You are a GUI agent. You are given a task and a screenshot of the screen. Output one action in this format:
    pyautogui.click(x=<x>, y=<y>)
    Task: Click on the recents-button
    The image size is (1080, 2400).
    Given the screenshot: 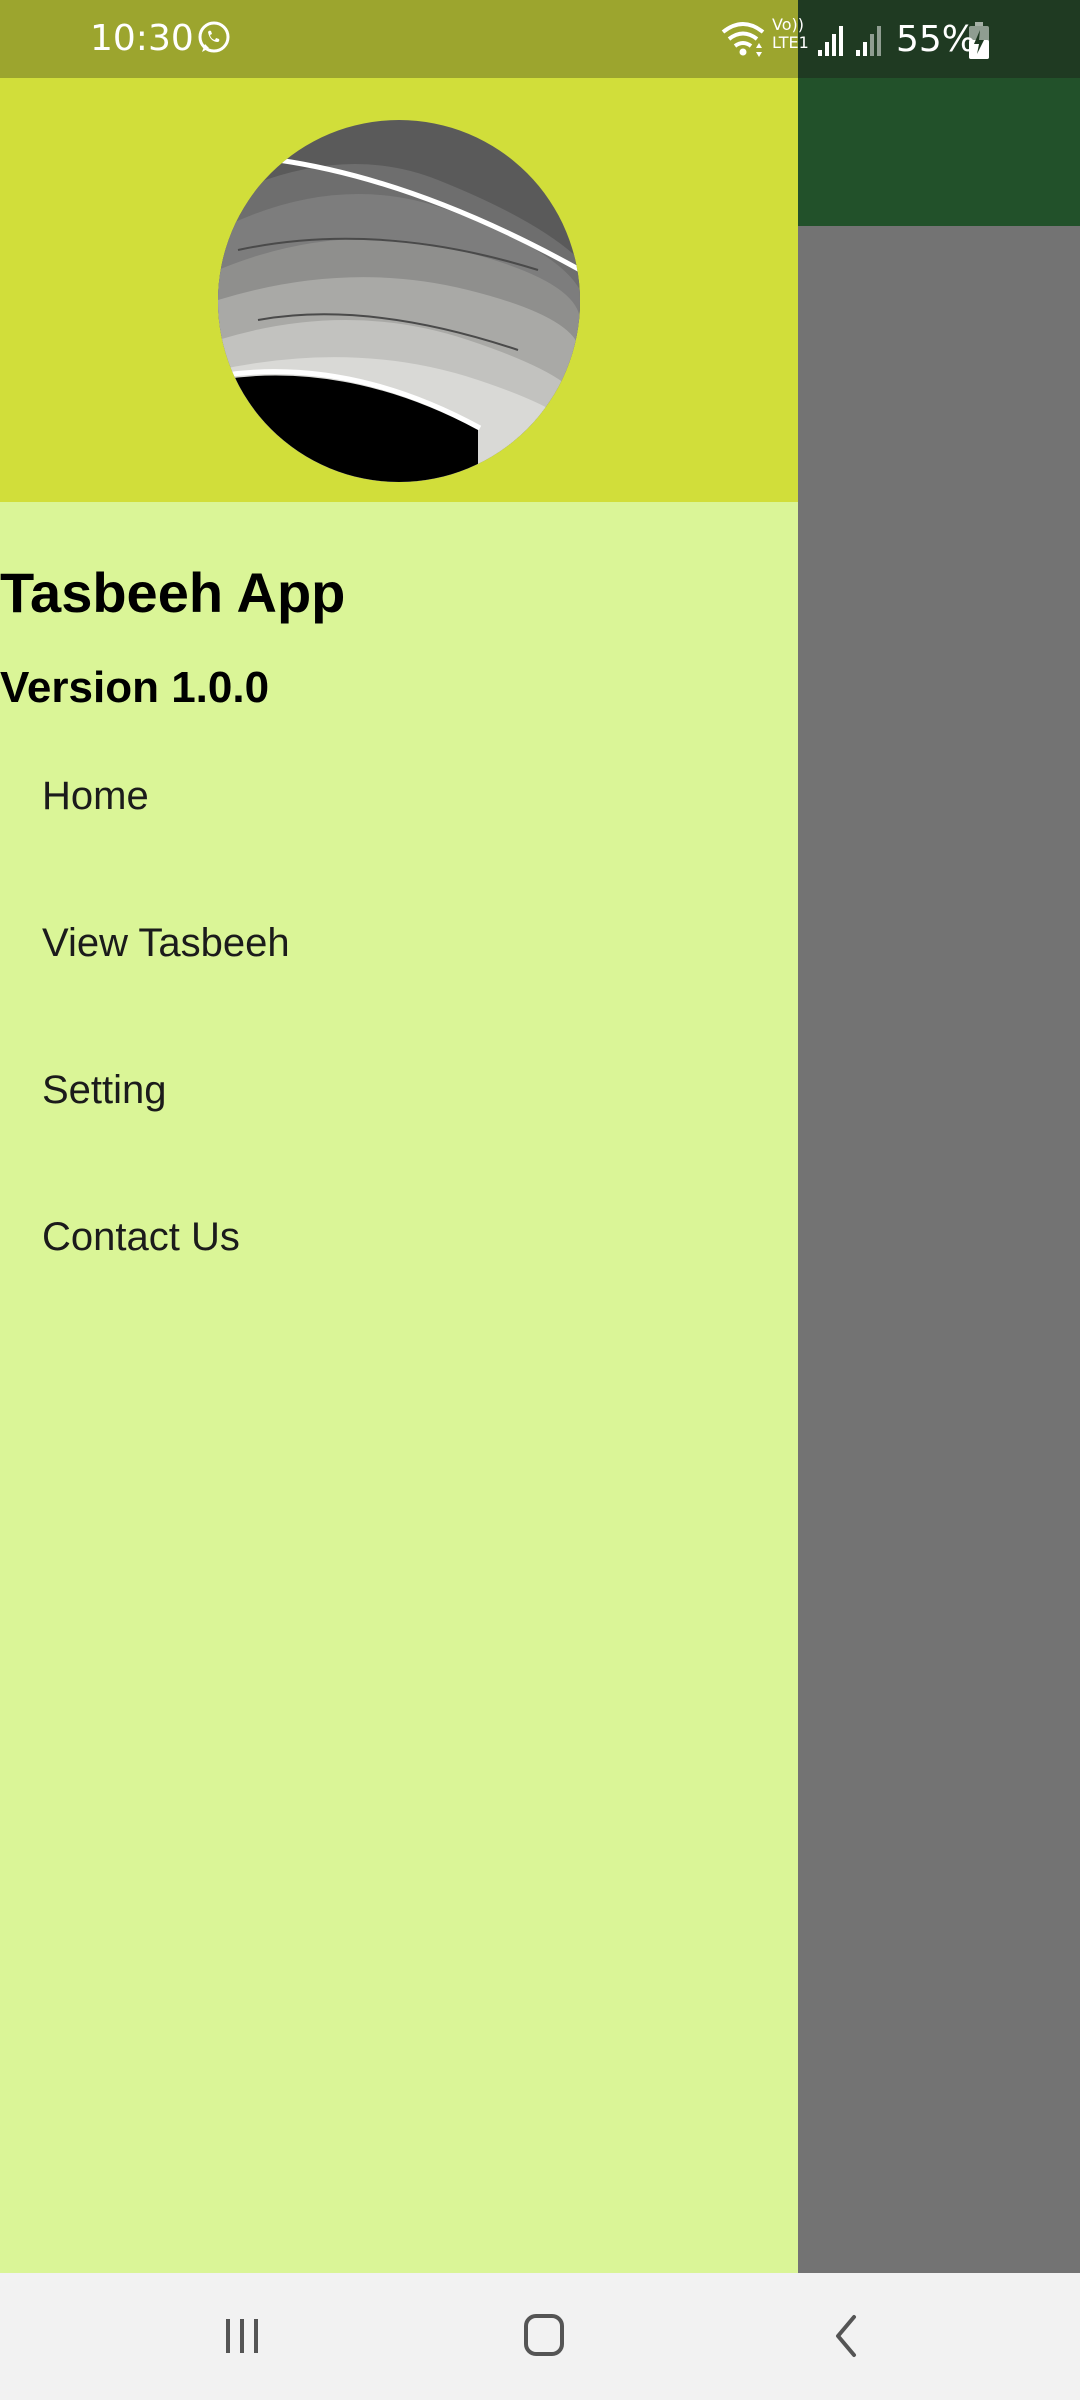 What is the action you would take?
    pyautogui.click(x=242, y=2336)
    